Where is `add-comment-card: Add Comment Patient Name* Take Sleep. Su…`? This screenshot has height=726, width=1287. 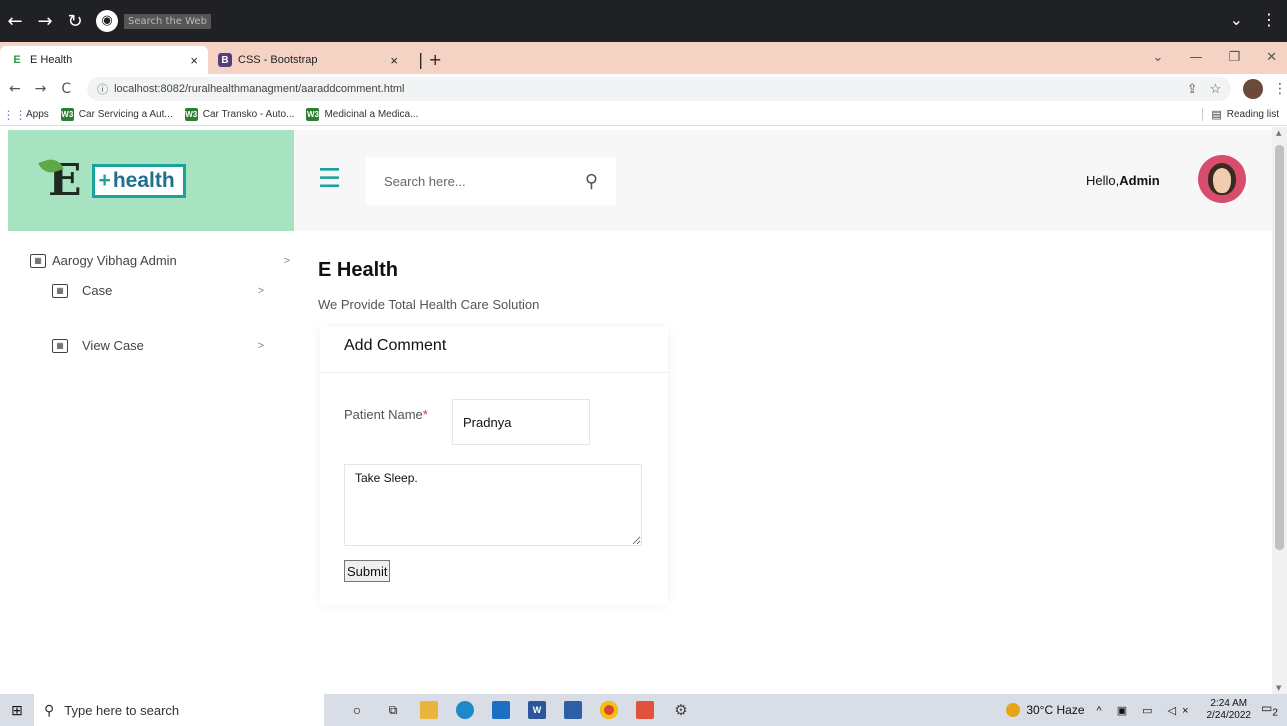
add-comment-card: Add Comment Patient Name* Take Sleep. Su… is located at coordinates (494, 466).